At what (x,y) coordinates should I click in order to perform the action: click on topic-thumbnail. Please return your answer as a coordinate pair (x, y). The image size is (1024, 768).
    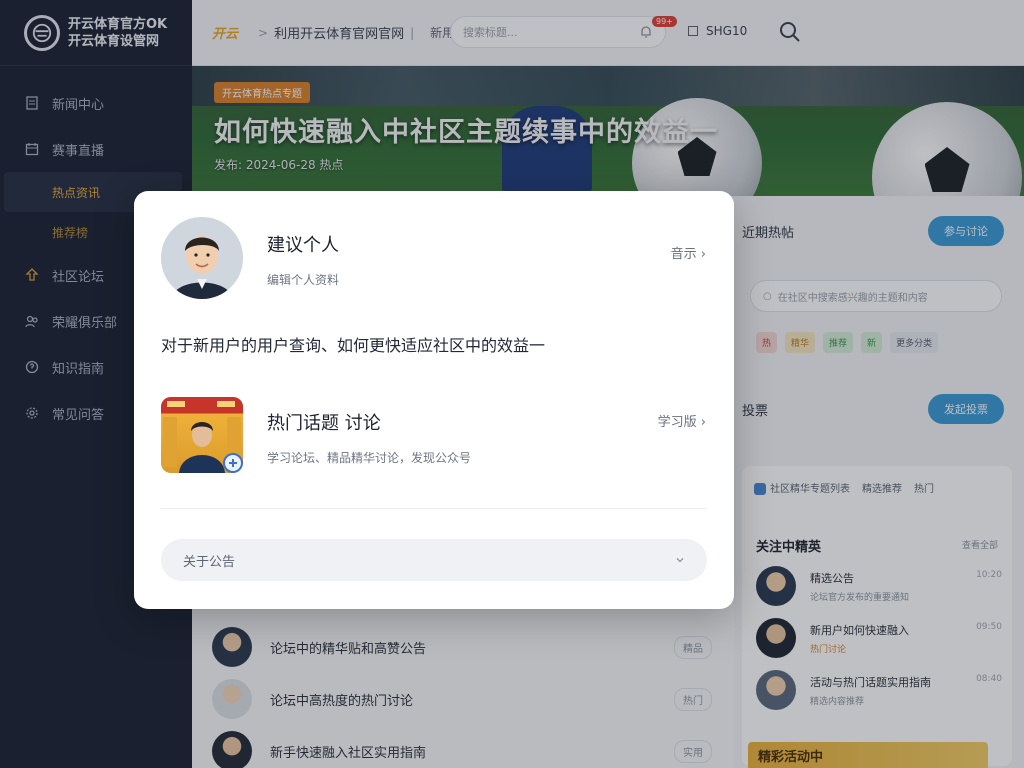
    Looking at the image, I should click on (202, 435).